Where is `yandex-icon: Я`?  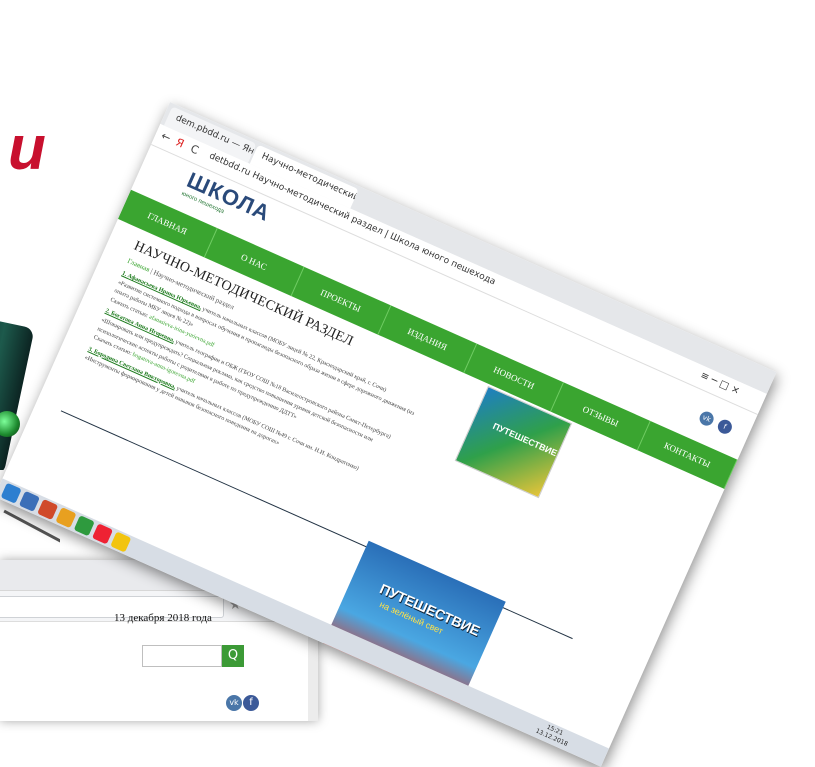
yandex-icon: Я is located at coordinates (180, 143).